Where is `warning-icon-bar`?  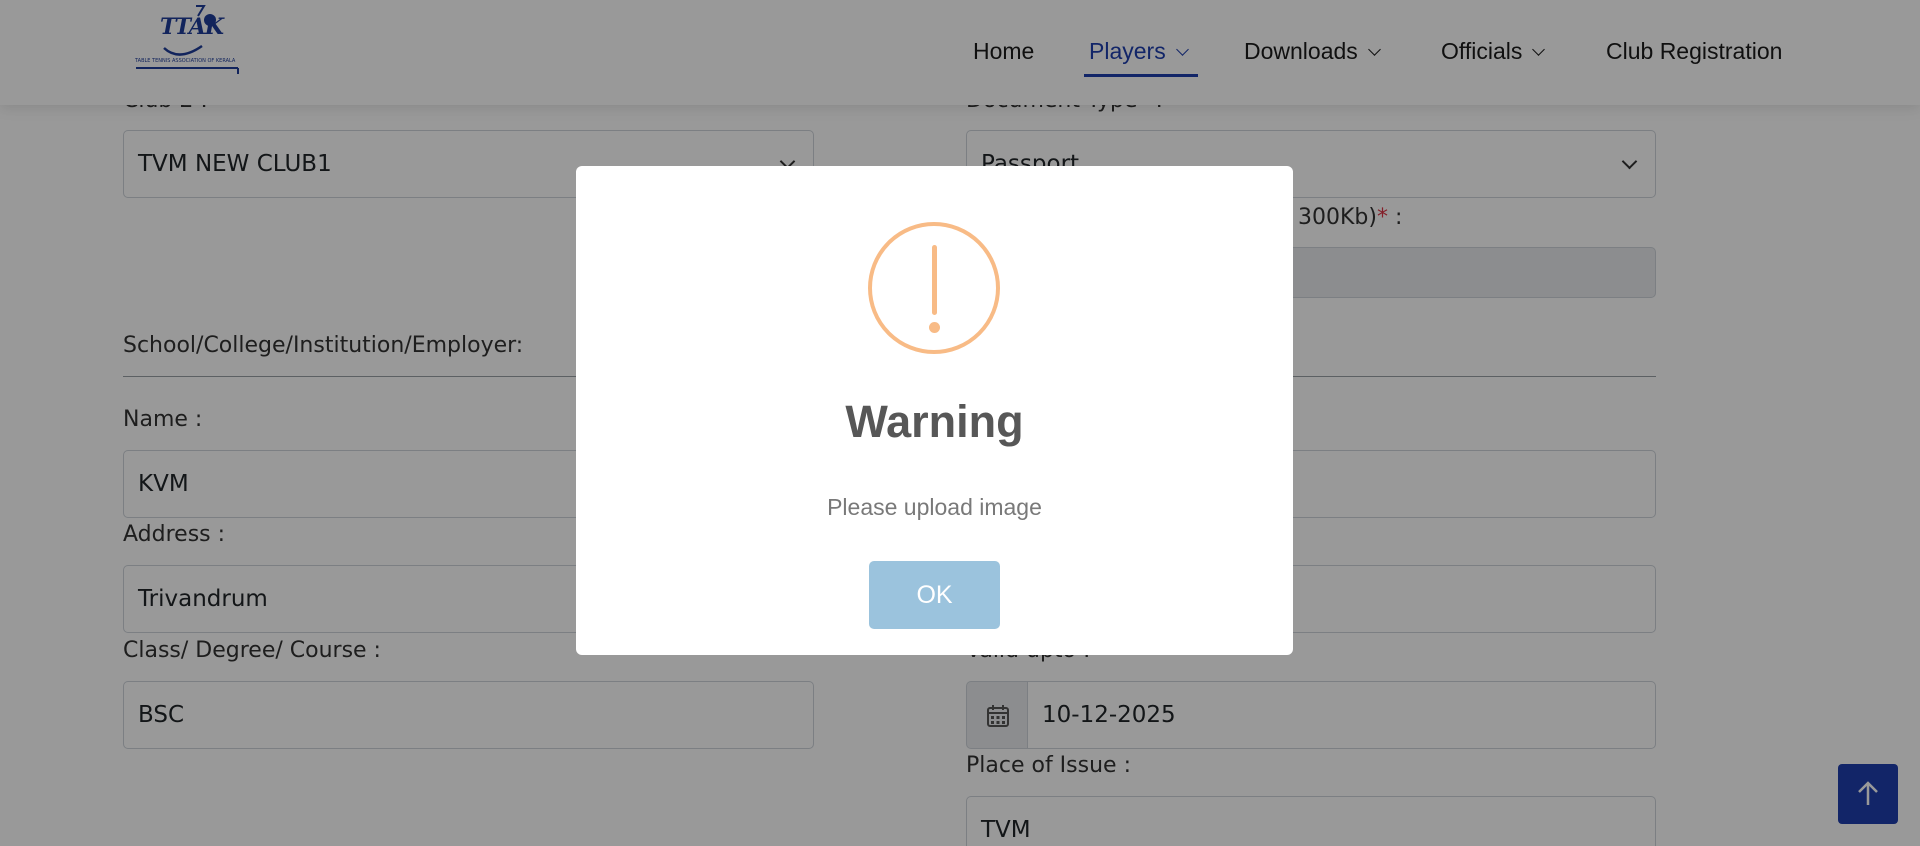
warning-icon-bar is located at coordinates (934, 280).